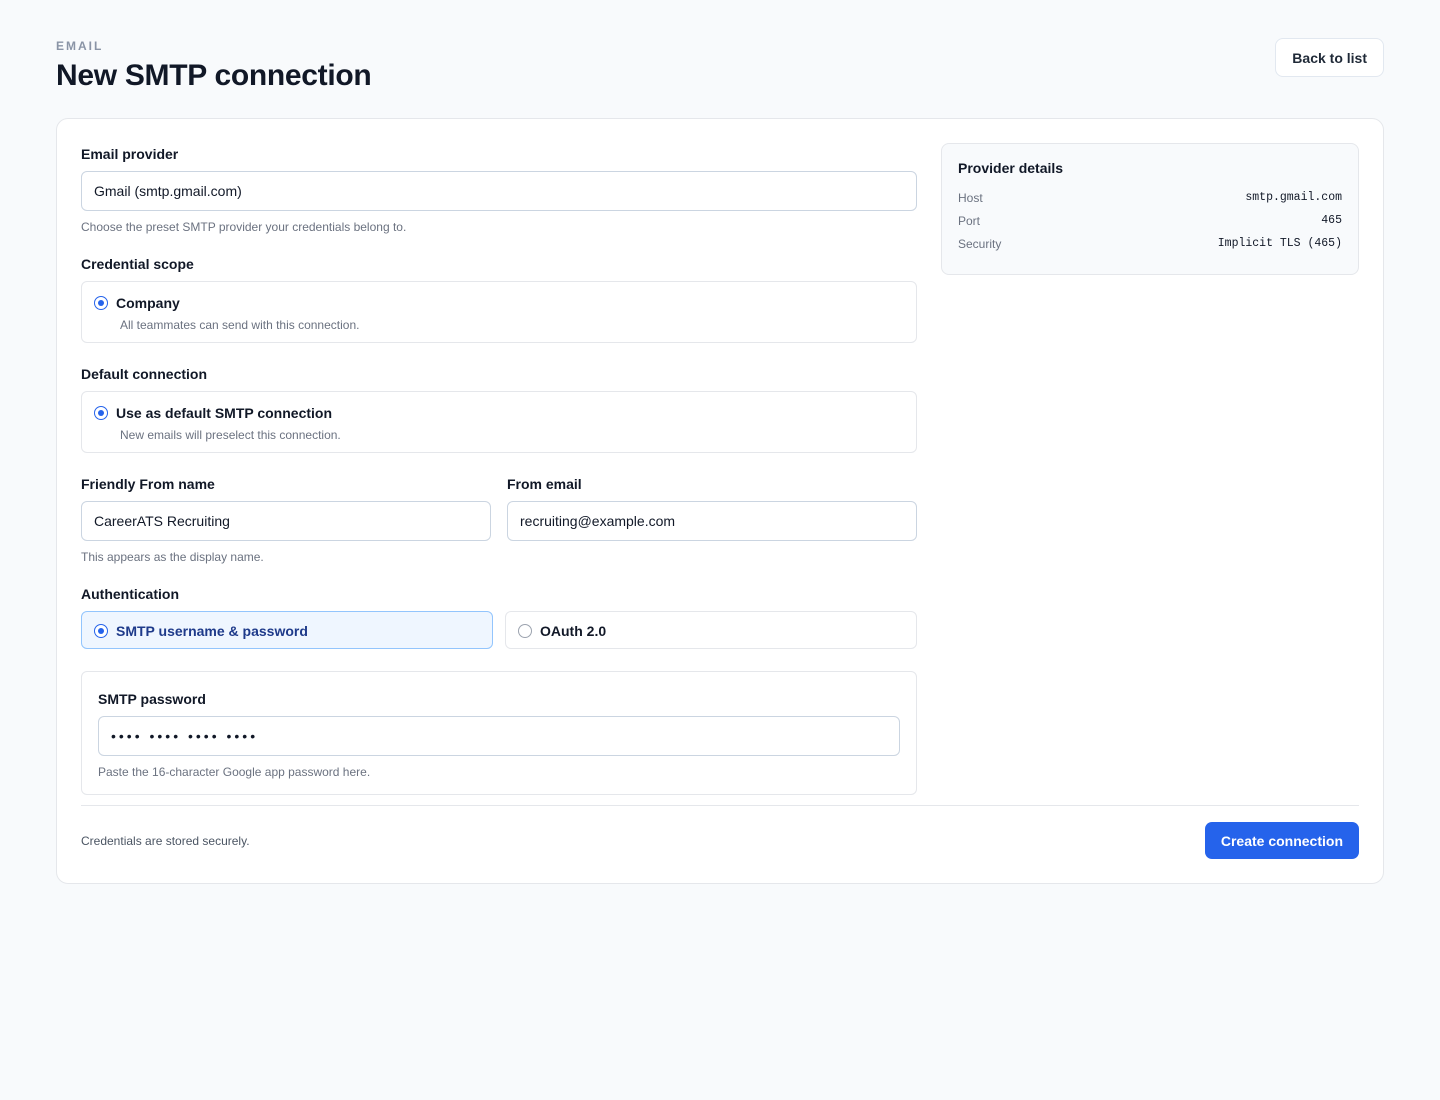  I want to click on footer-divider, so click(720, 805).